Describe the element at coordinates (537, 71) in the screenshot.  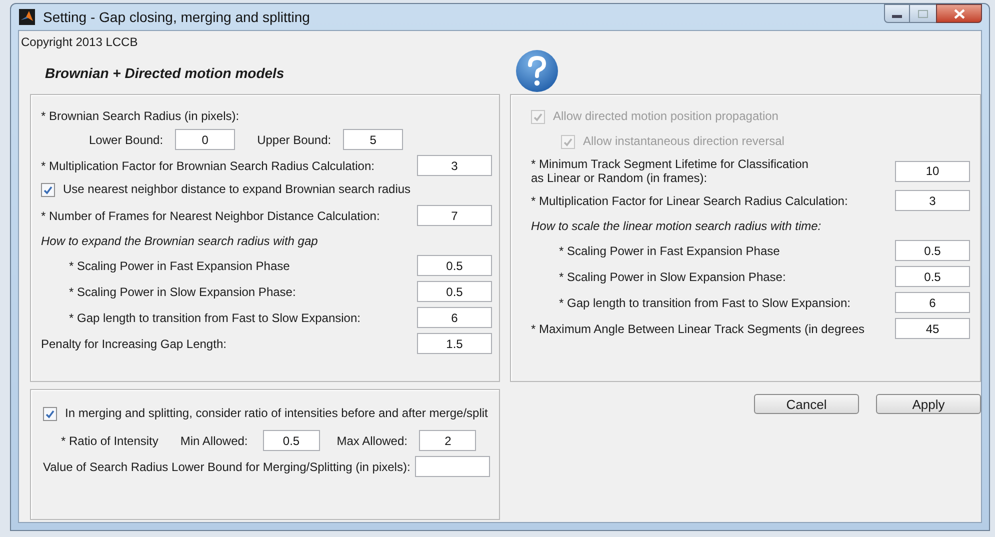
I see `help-icon` at that location.